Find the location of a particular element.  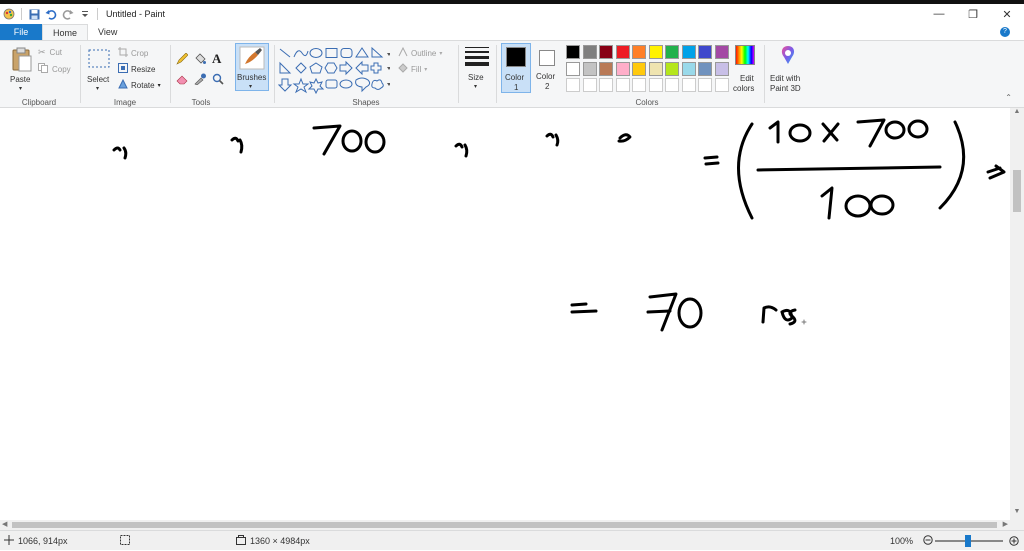

rotate-button: Rotate ▾ is located at coordinates (139, 84).